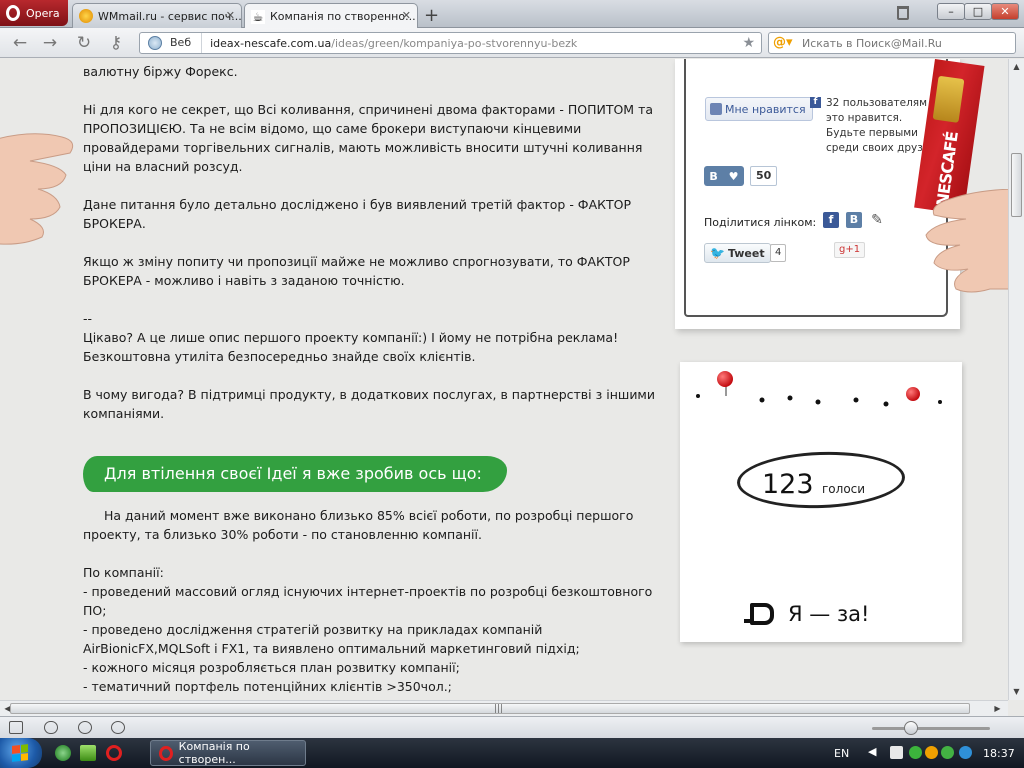 Image resolution: width=1024 pixels, height=768 pixels. I want to click on tray-mailru-icon, so click(931, 752).